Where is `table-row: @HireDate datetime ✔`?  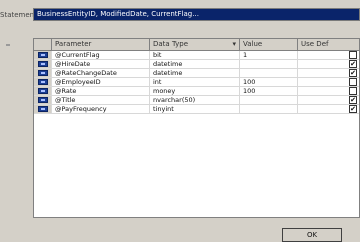 table-row: @HireDate datetime ✔ is located at coordinates (196, 64).